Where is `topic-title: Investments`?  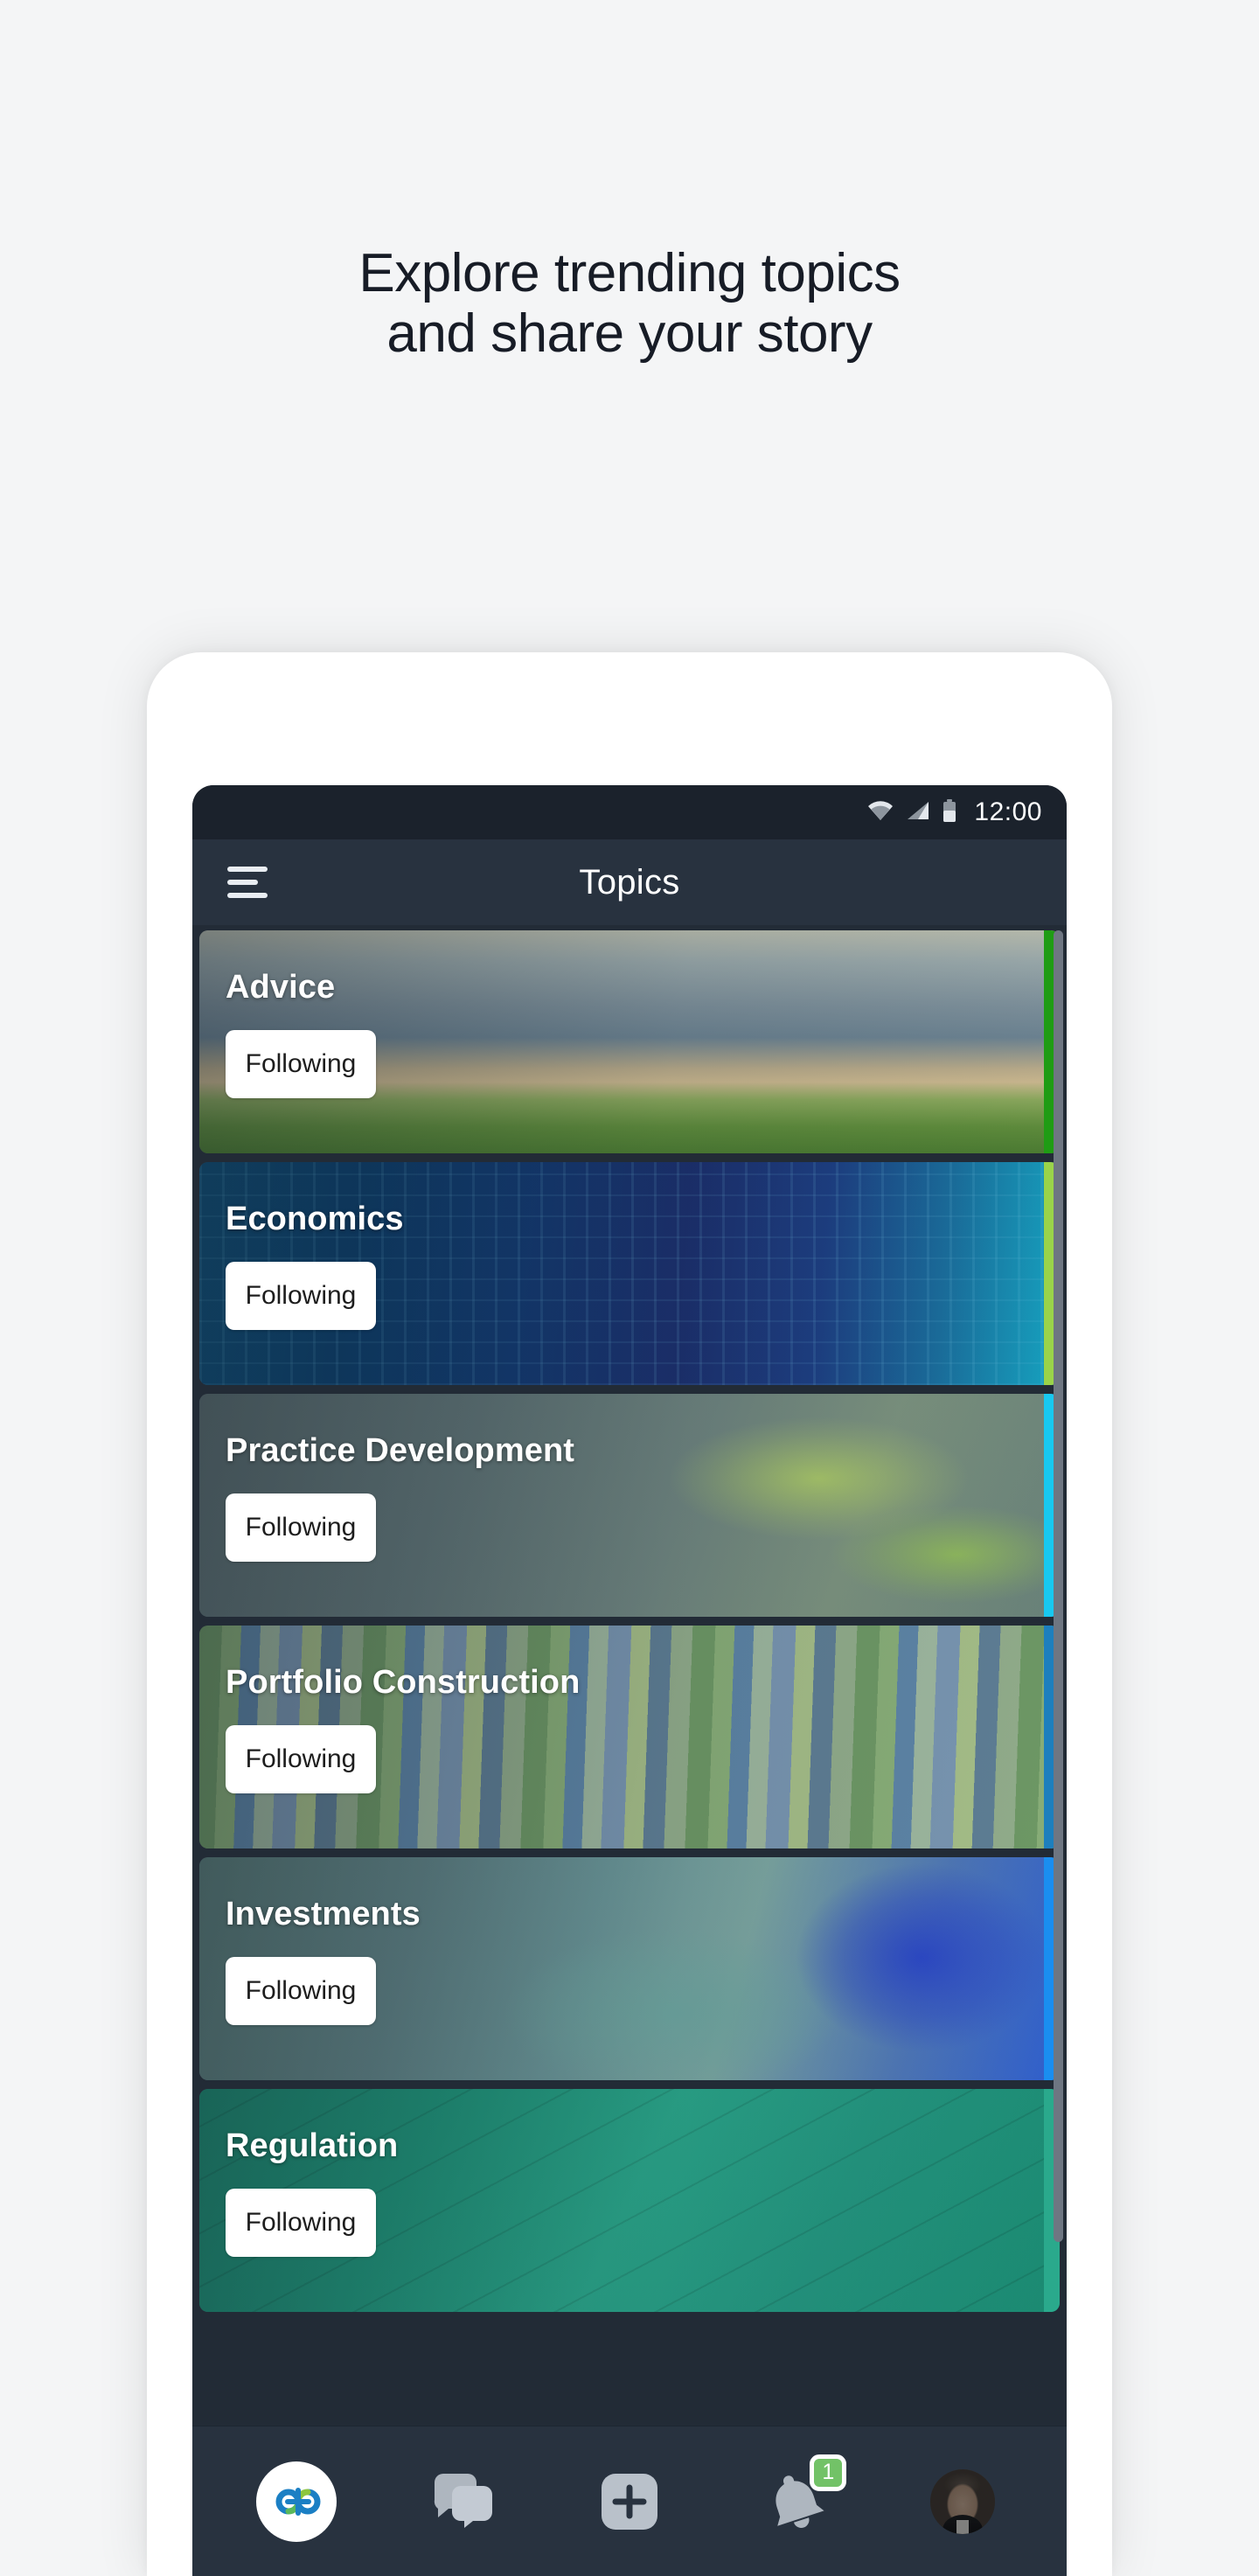 topic-title: Investments is located at coordinates (324, 1914).